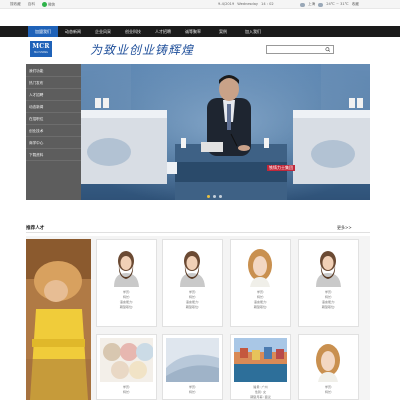  I want to click on nav-item-news: 动态新闻, so click(73, 31).